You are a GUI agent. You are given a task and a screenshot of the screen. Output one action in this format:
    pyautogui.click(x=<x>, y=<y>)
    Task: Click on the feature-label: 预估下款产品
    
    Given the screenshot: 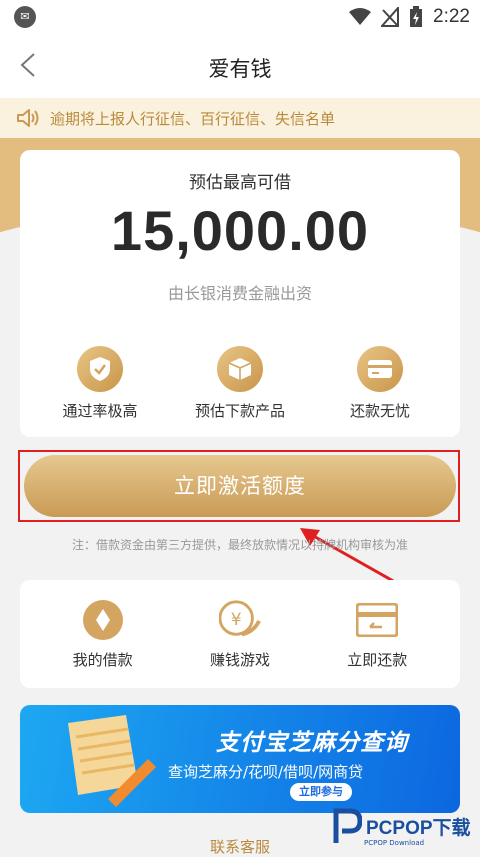 What is the action you would take?
    pyautogui.click(x=239, y=411)
    